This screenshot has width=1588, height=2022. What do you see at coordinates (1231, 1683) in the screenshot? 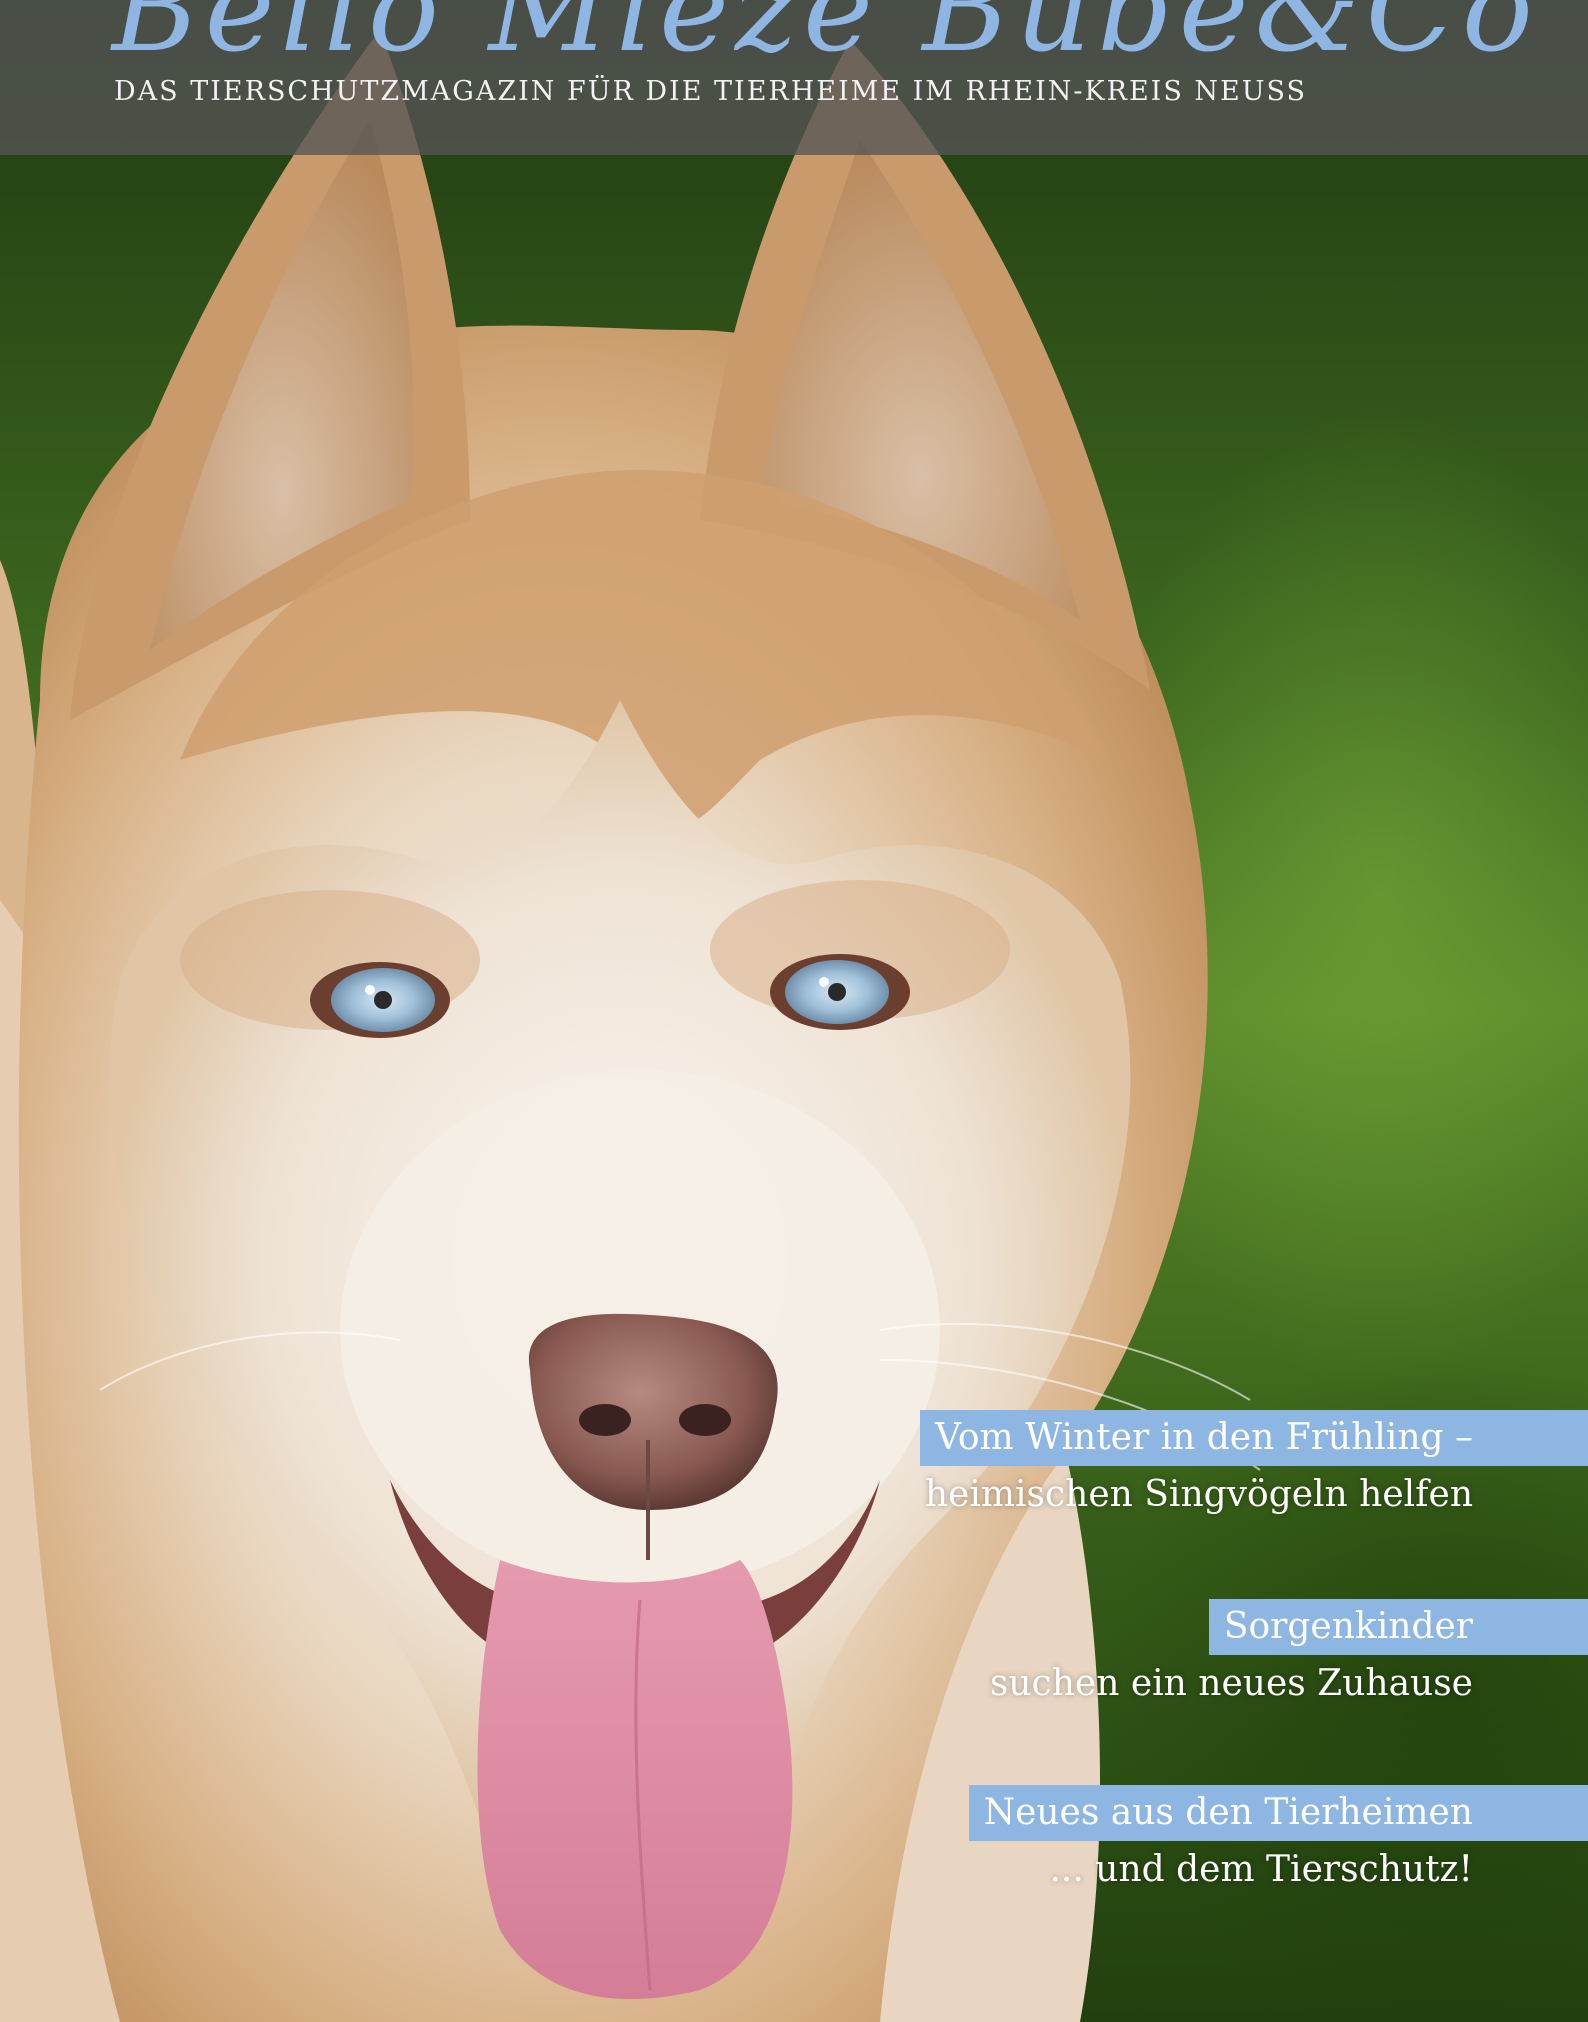
I see `teaser-subline: suchen ein neues Zuhause` at bounding box center [1231, 1683].